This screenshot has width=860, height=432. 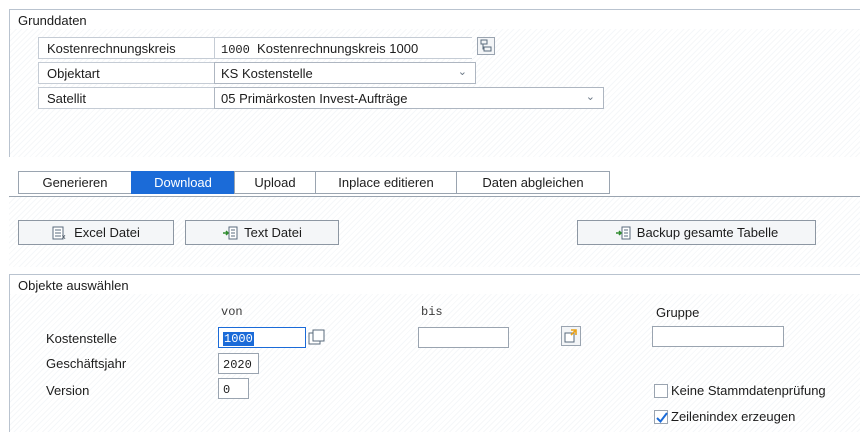 I want to click on export-text-icon, so click(x=230, y=233).